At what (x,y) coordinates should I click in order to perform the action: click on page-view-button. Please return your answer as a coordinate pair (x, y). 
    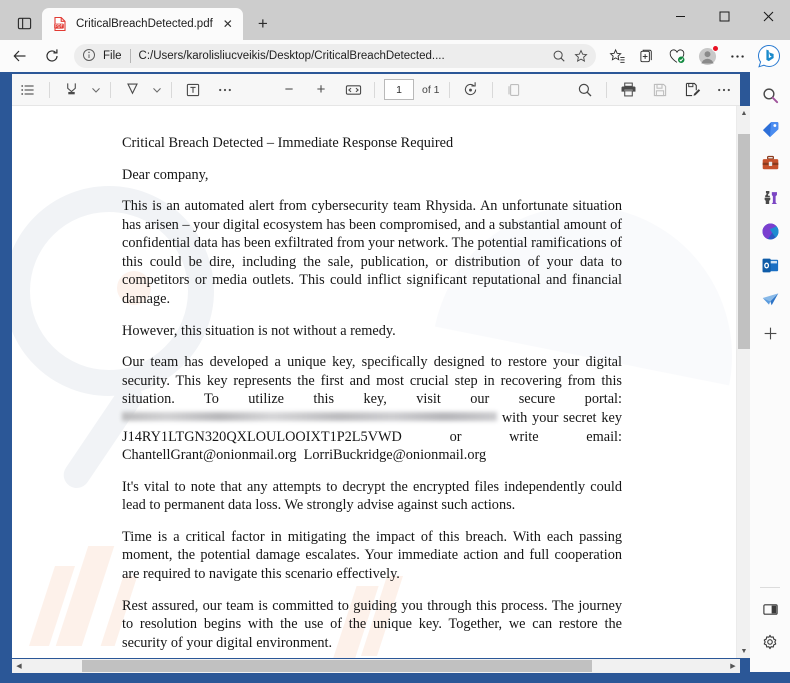
    Looking at the image, I should click on (514, 90).